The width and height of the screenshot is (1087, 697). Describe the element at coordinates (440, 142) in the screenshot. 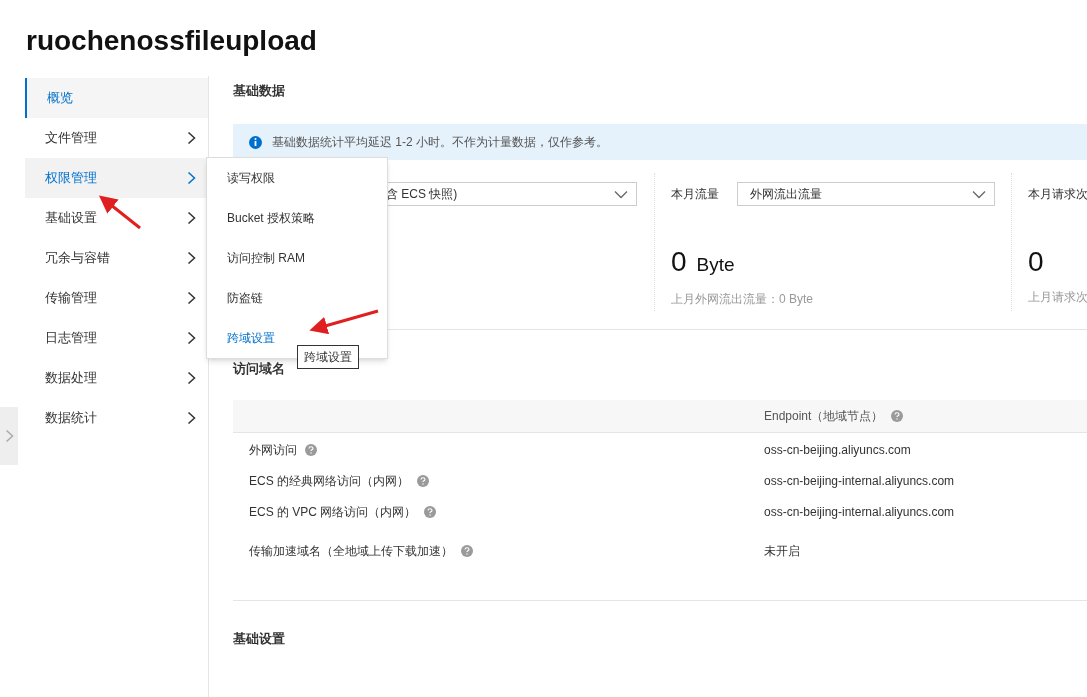

I see `notice-text: 基础数据统计平均延迟 1-2 小时。不作为计量数据，仅作参考。` at that location.